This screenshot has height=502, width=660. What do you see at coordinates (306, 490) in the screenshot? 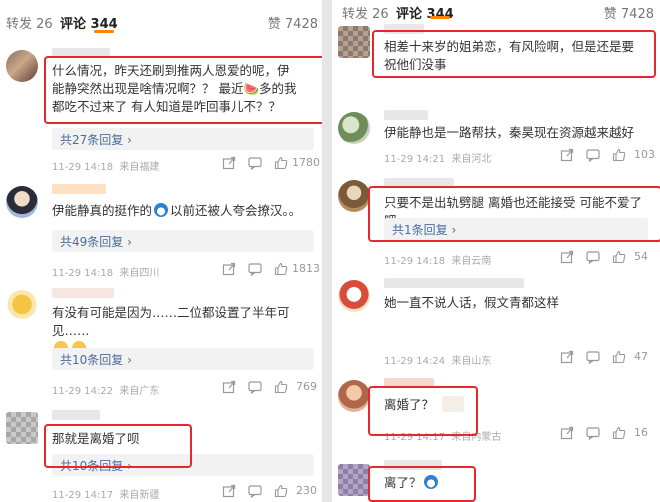
I see `like-count: 230` at bounding box center [306, 490].